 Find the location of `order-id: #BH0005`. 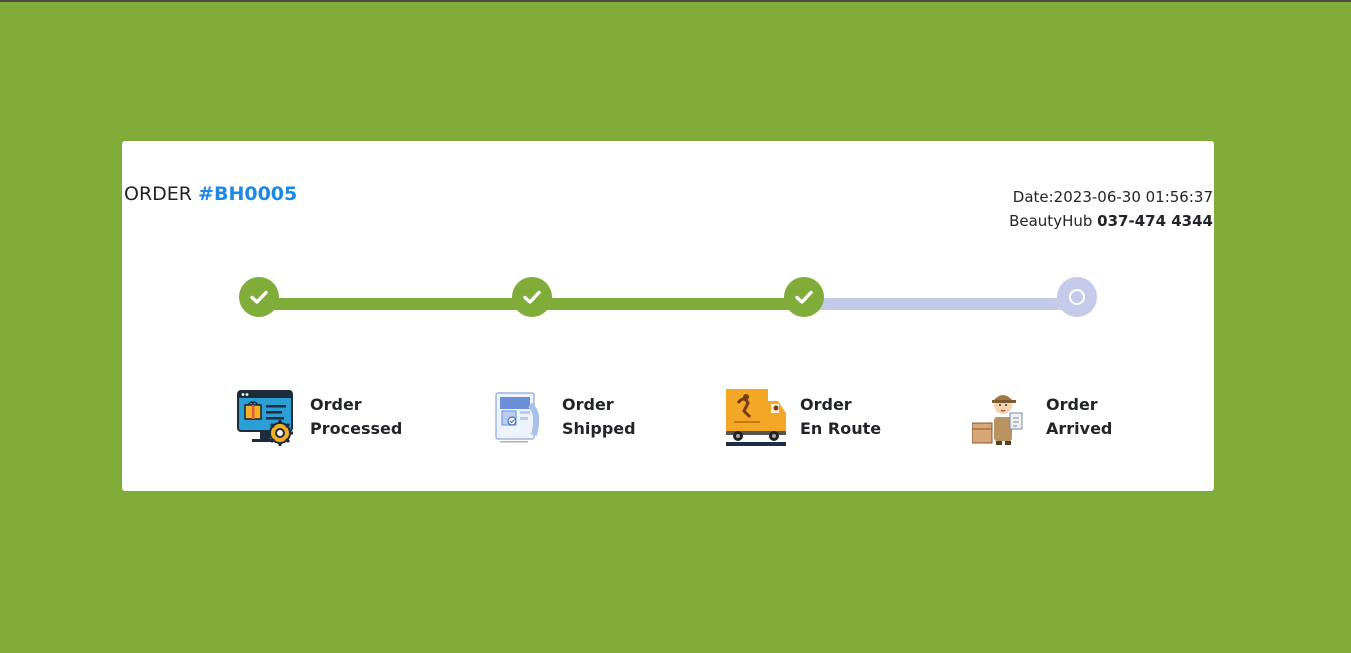

order-id: #BH0005 is located at coordinates (248, 194).